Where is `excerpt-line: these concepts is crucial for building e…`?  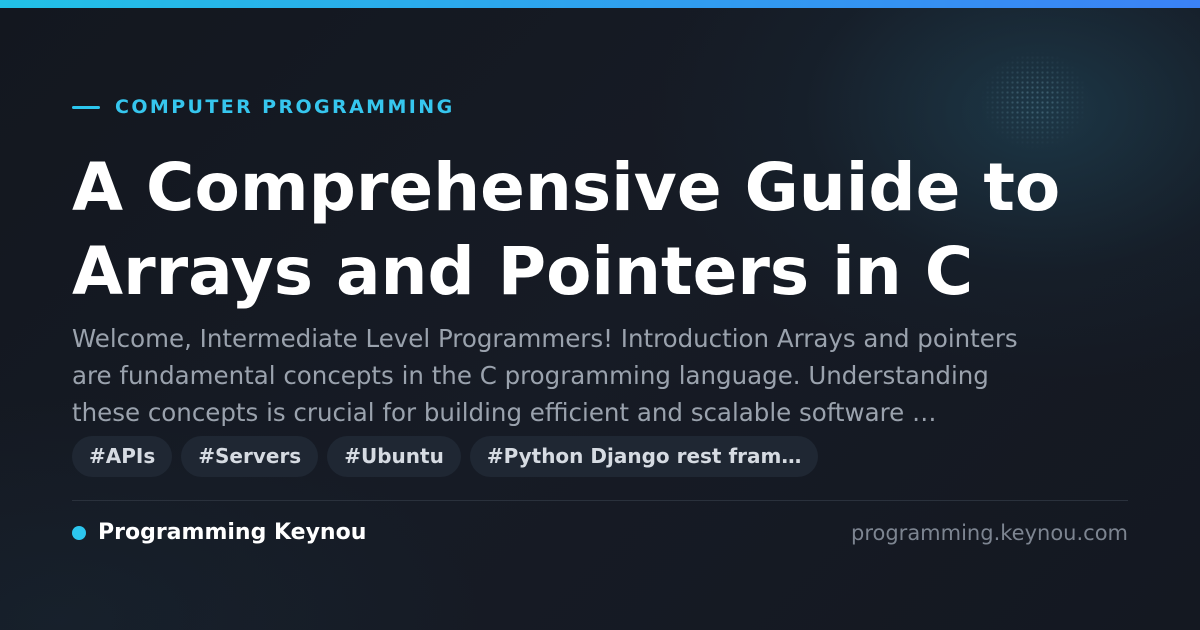
excerpt-line: these concepts is crucial for building e… is located at coordinates (504, 412).